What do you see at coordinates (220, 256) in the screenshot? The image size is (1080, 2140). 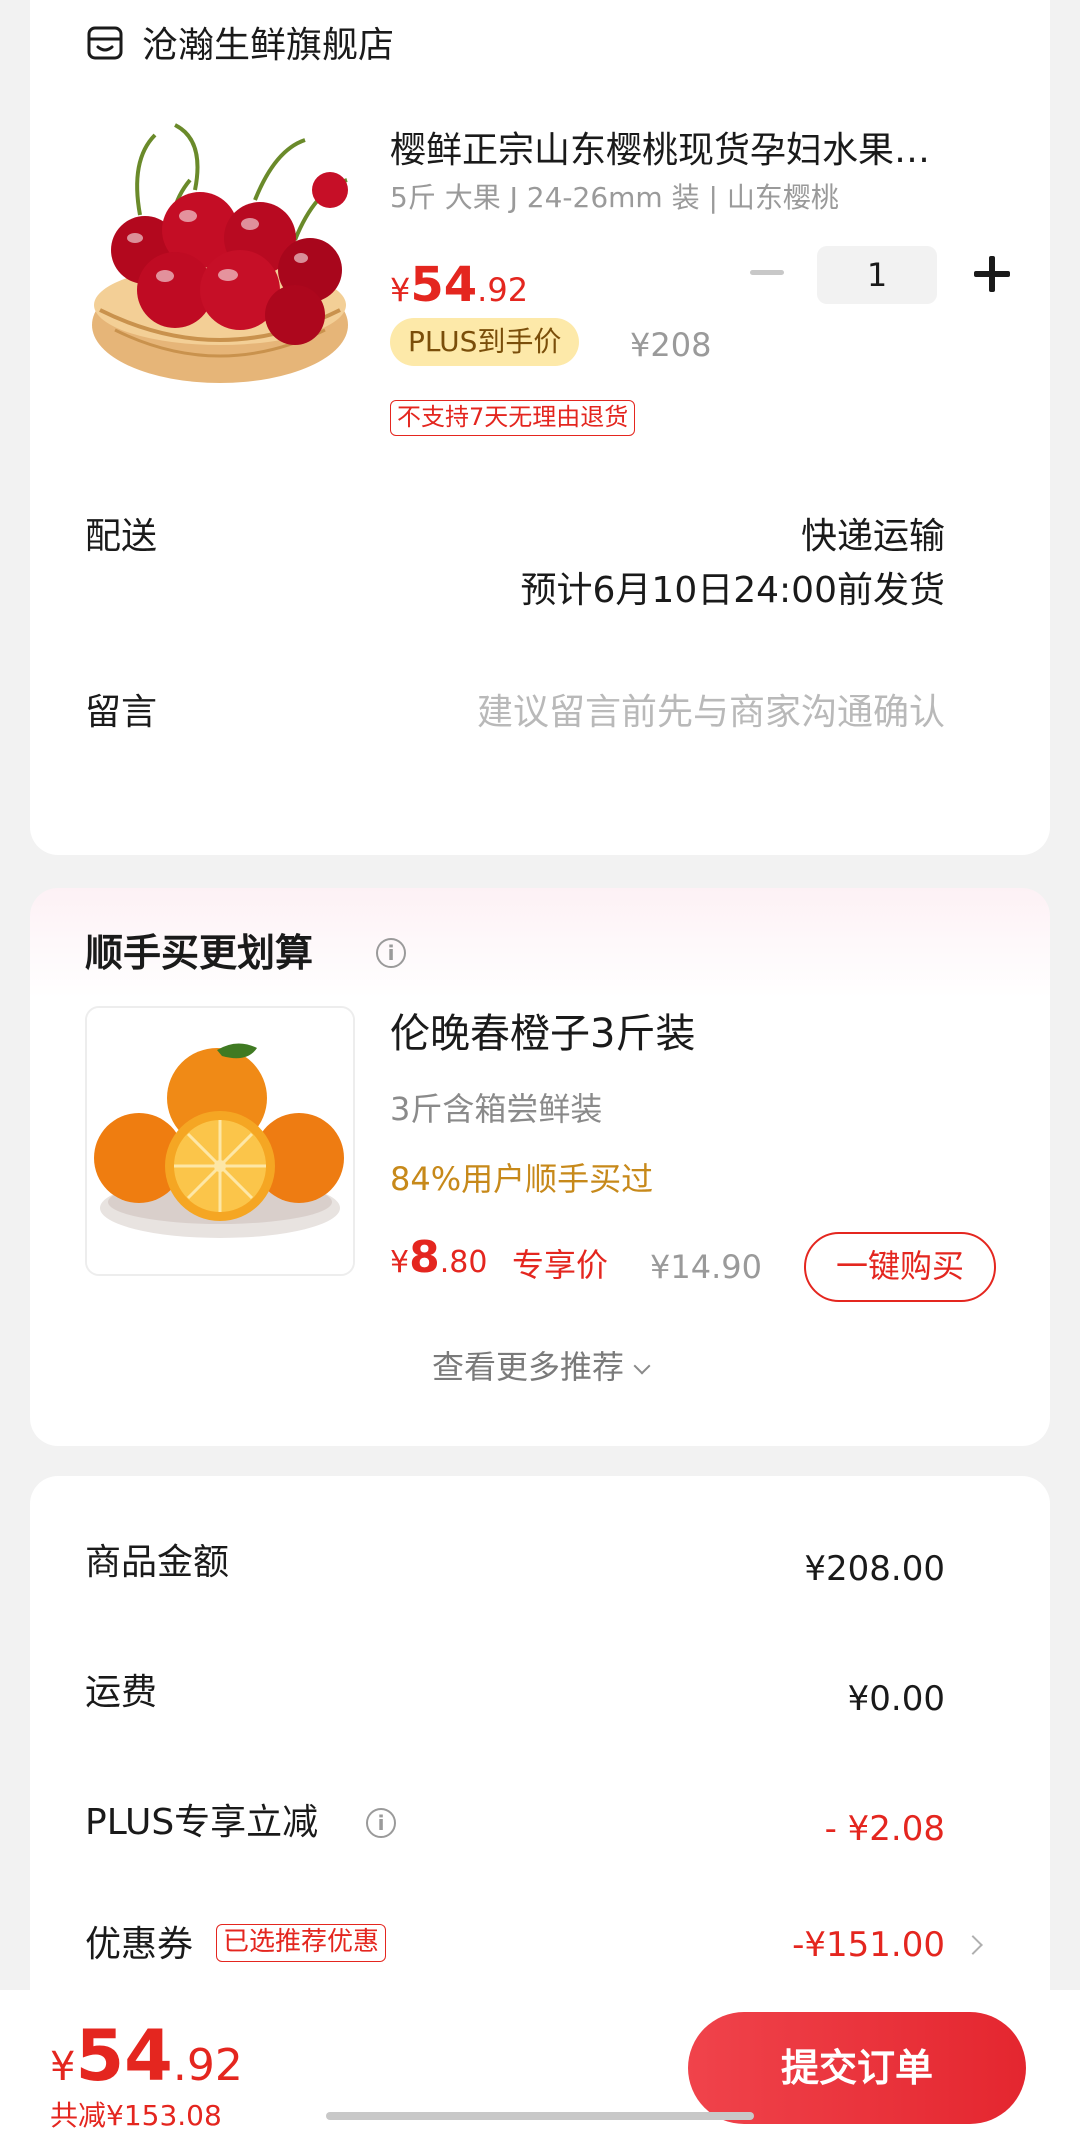 I see `cherry-product-image` at bounding box center [220, 256].